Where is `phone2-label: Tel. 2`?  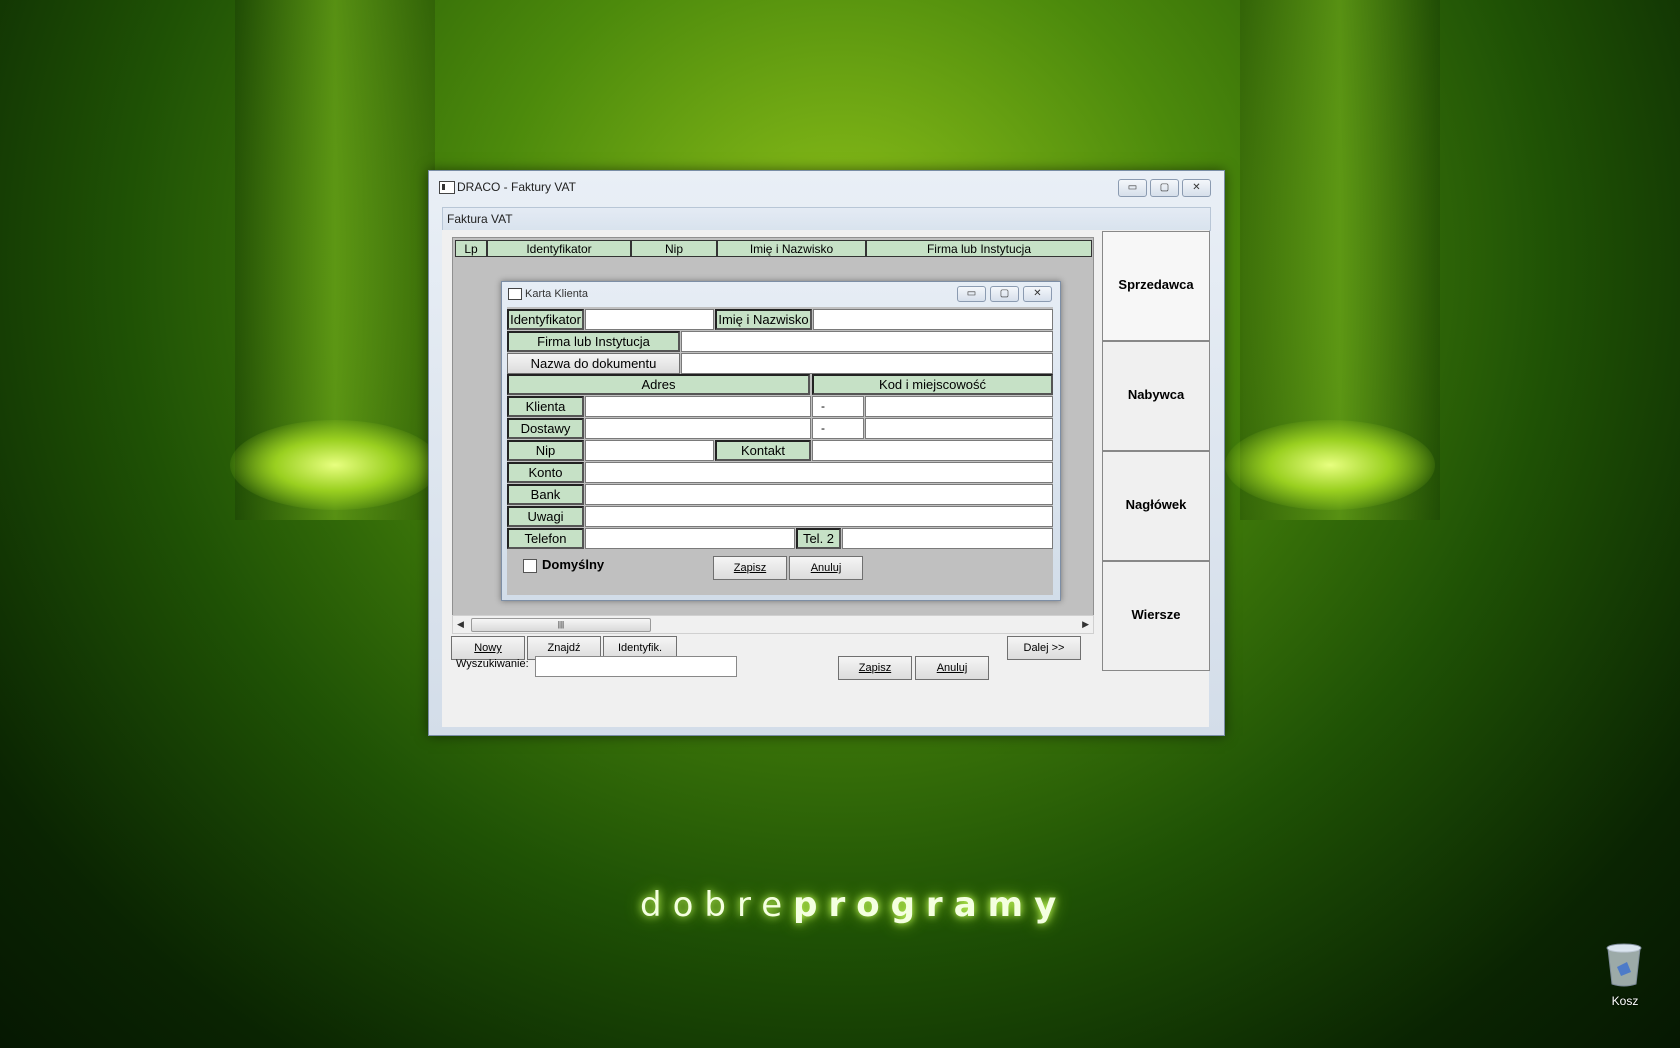 phone2-label: Tel. 2 is located at coordinates (818, 538).